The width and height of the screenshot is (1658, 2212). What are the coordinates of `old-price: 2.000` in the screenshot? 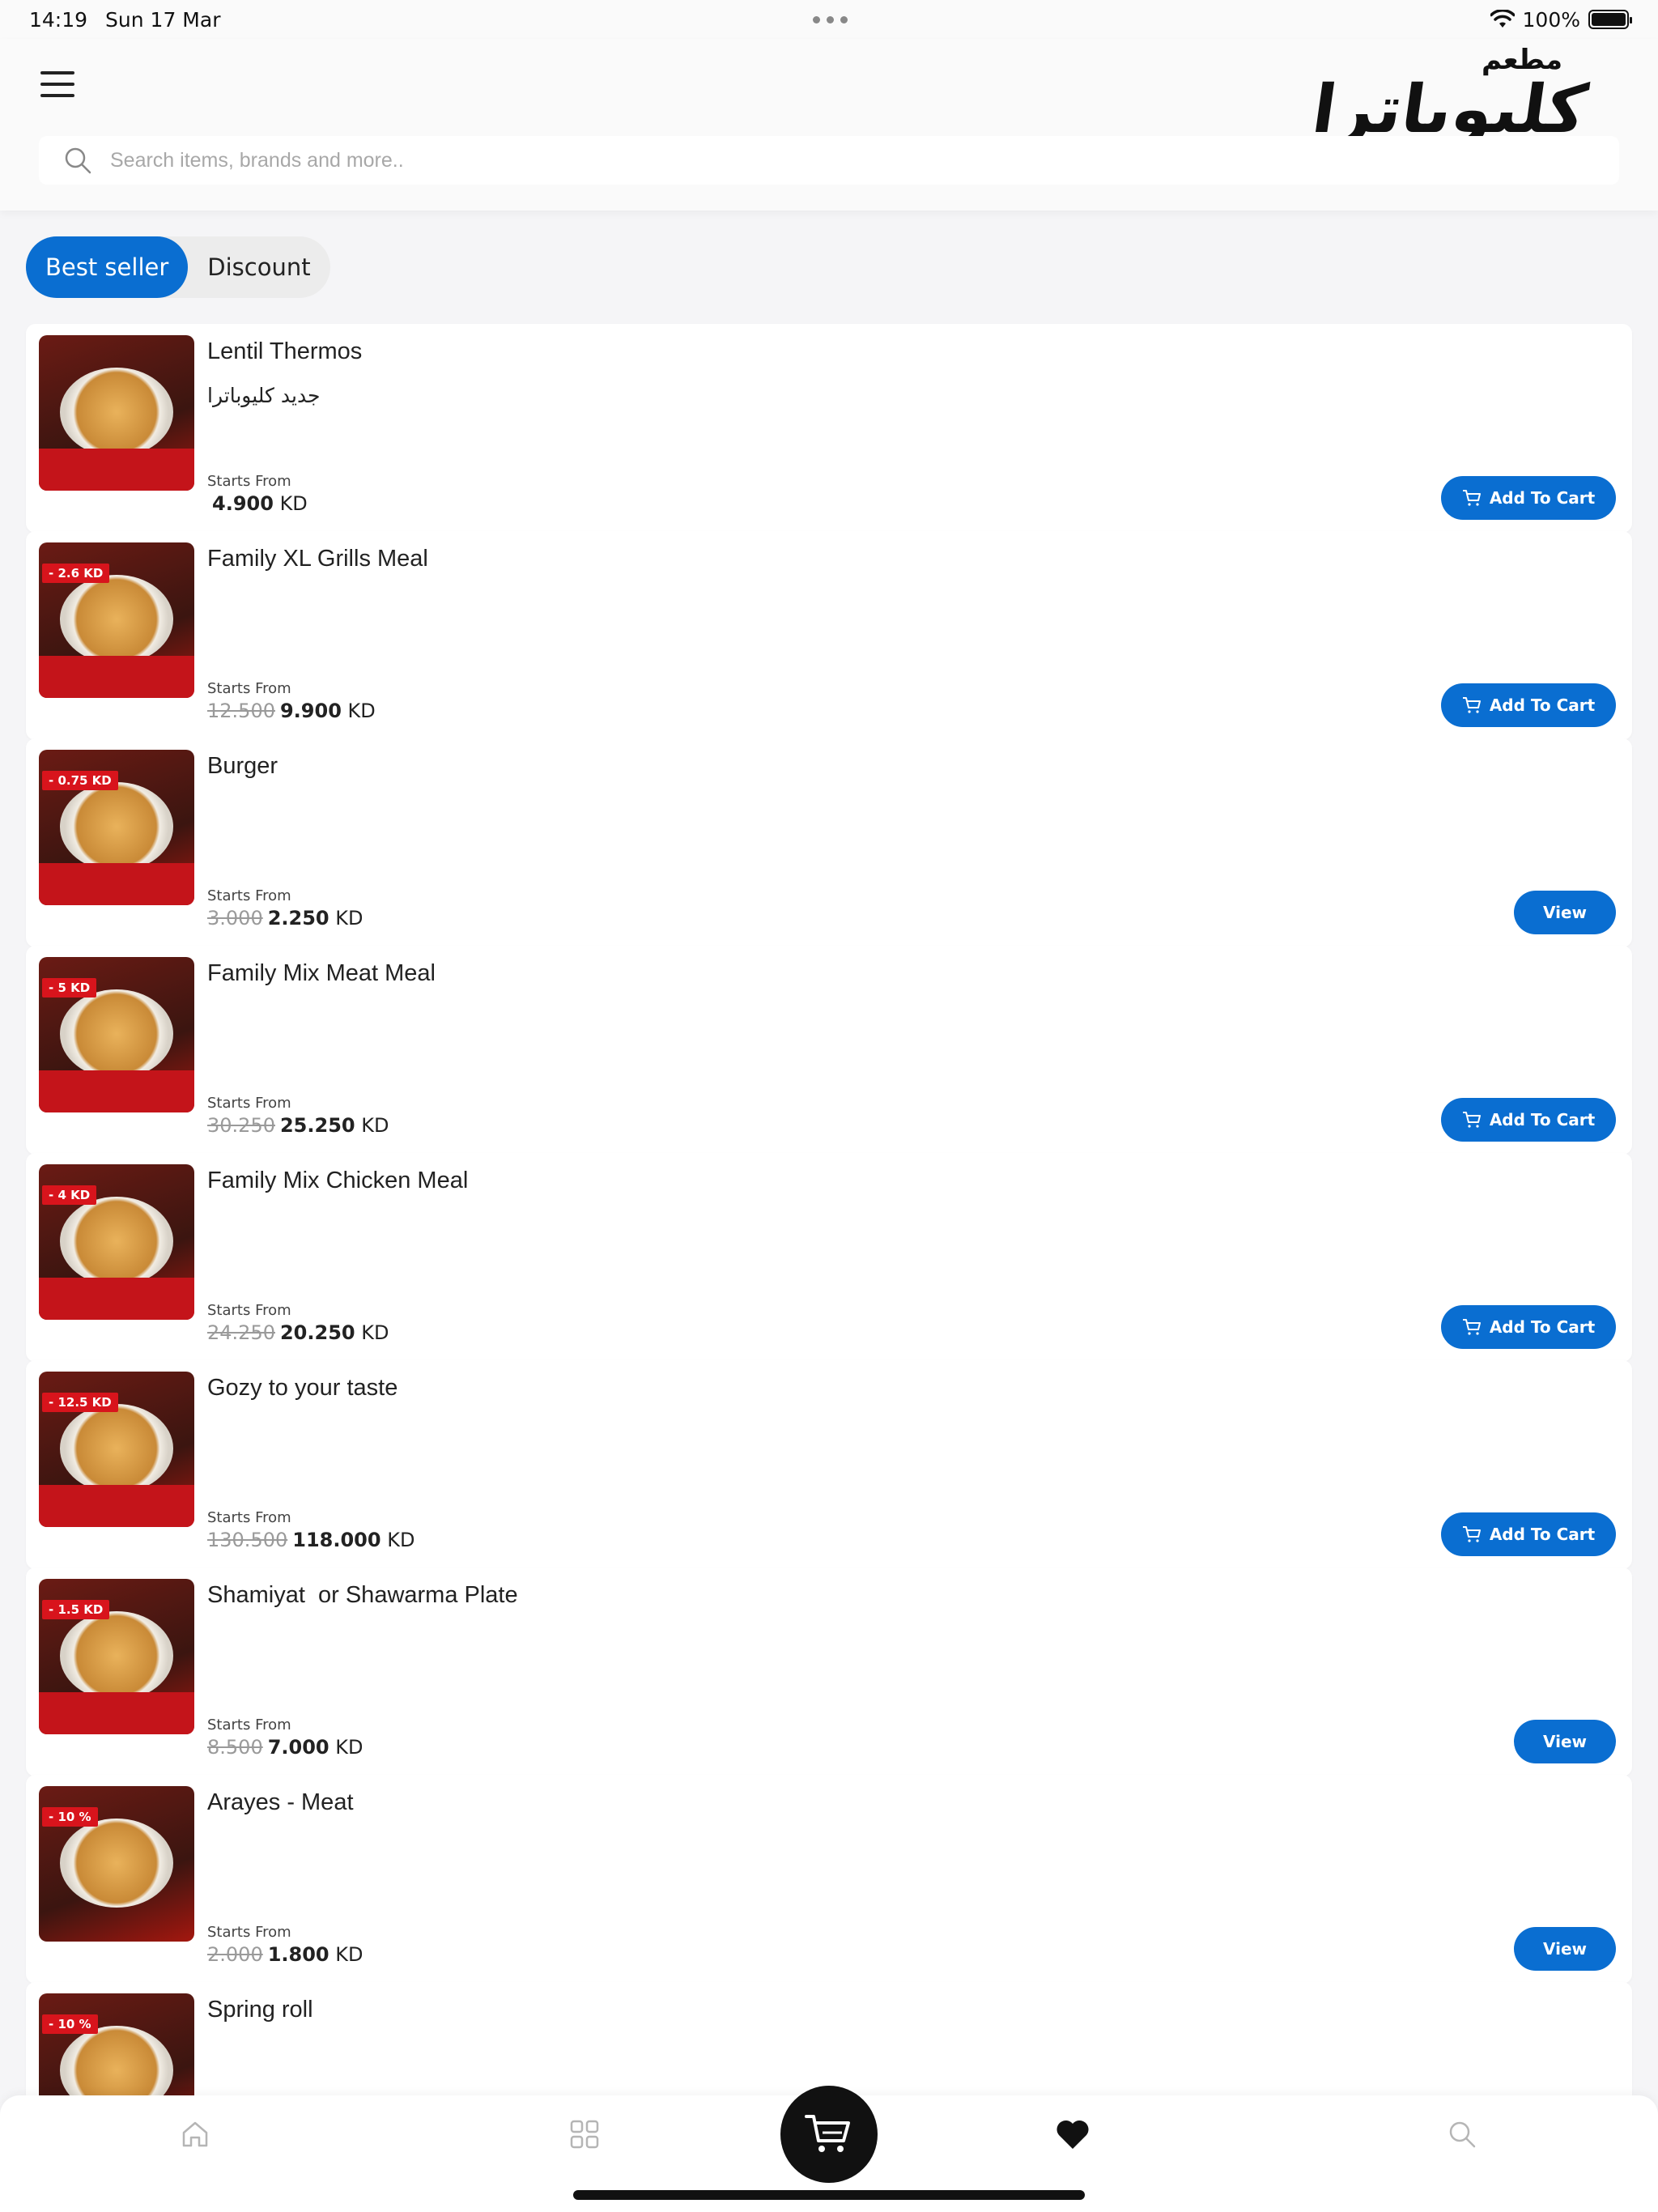 It's located at (235, 1955).